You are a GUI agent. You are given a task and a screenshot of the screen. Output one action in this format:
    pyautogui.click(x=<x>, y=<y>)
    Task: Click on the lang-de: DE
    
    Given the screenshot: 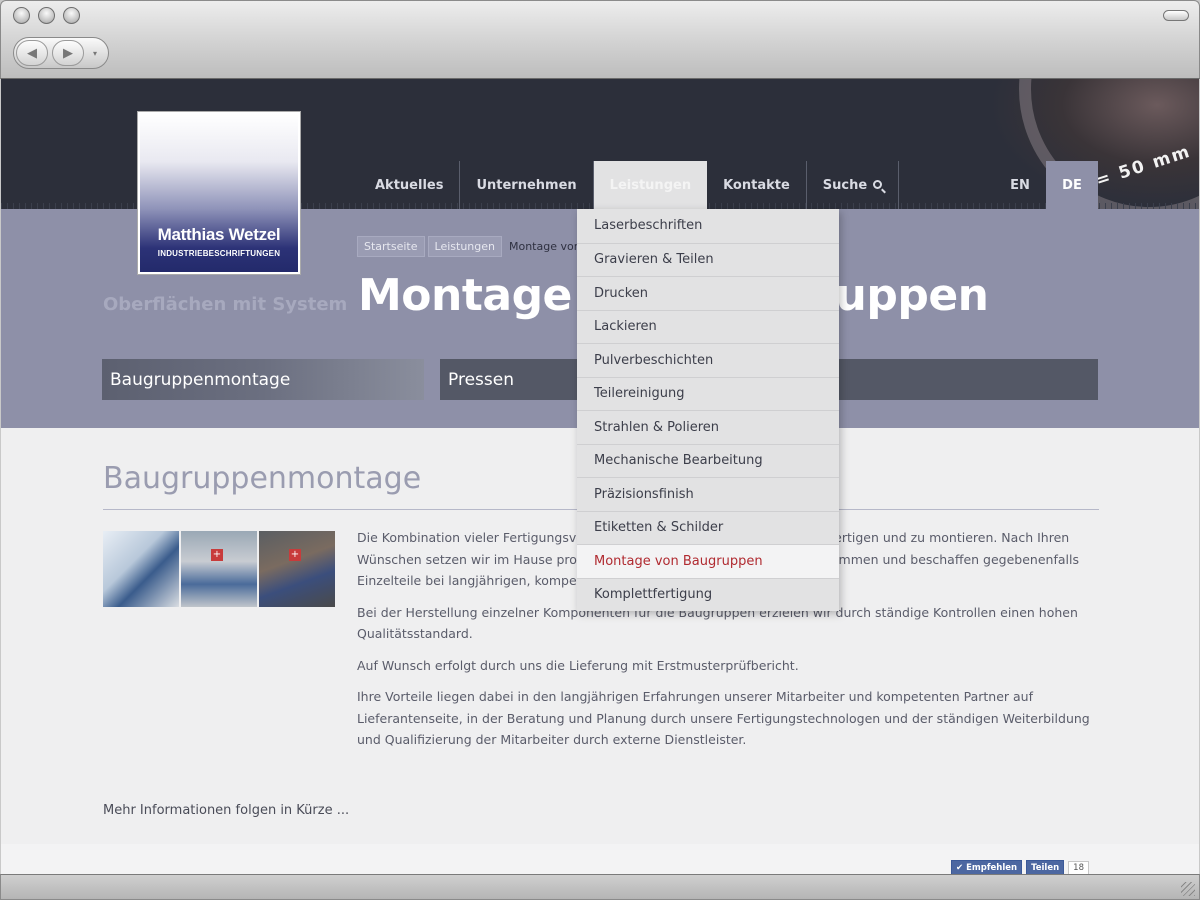 What is the action you would take?
    pyautogui.click(x=1072, y=185)
    